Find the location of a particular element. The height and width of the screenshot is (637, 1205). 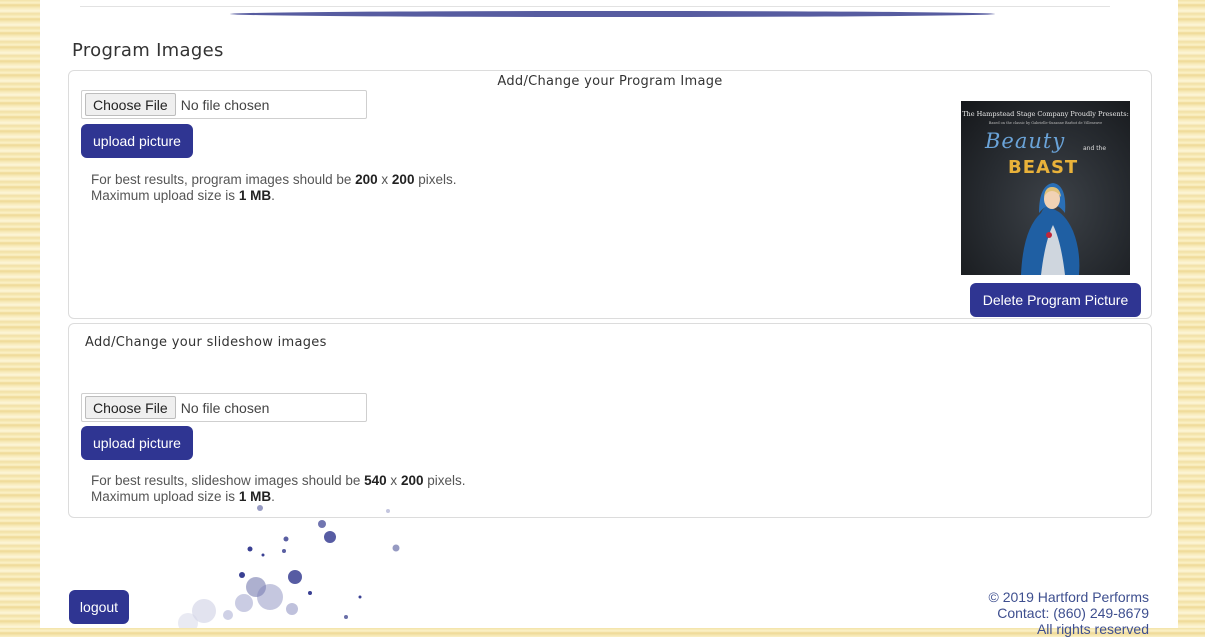

footer-rights: All rights reserved is located at coordinates (1092, 629).